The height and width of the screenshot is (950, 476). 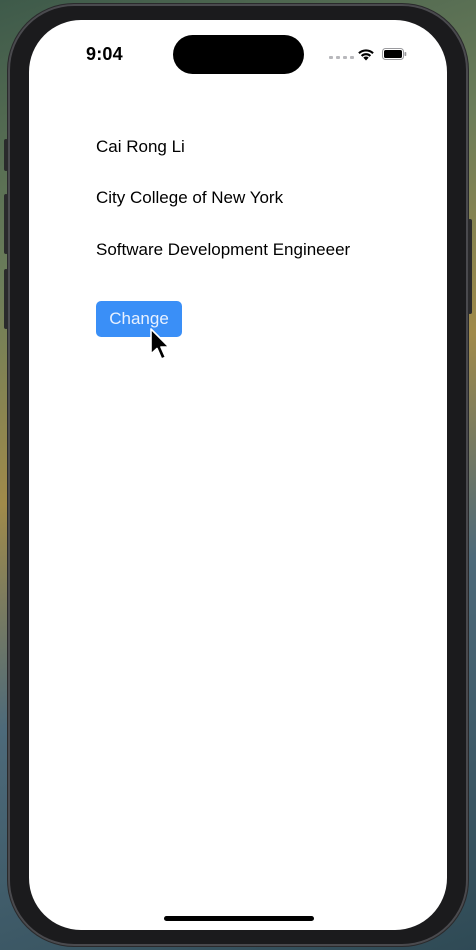 I want to click on profile-name: Cai Rong Li, so click(x=140, y=146).